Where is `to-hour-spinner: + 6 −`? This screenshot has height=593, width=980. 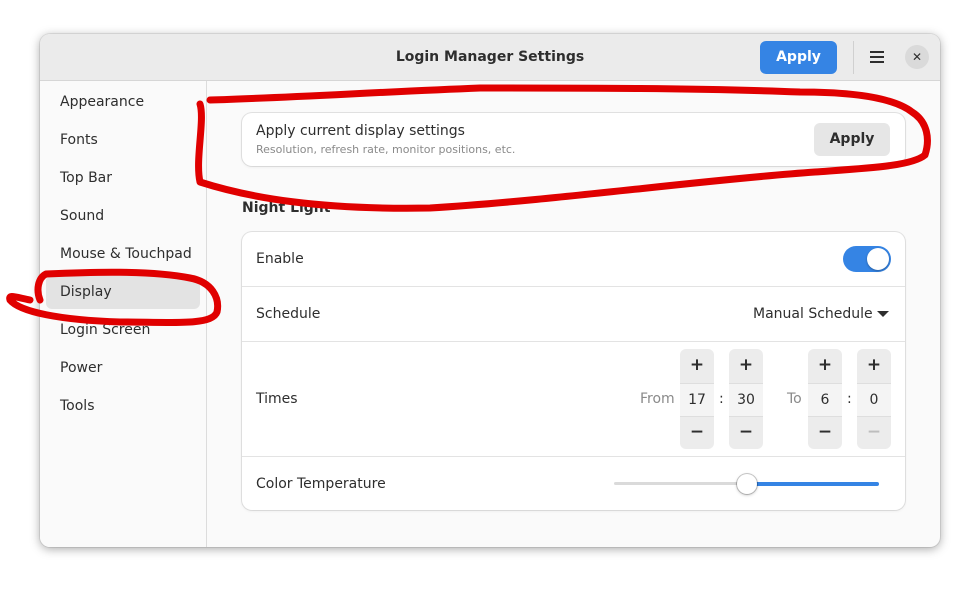
to-hour-spinner: + 6 − is located at coordinates (825, 399).